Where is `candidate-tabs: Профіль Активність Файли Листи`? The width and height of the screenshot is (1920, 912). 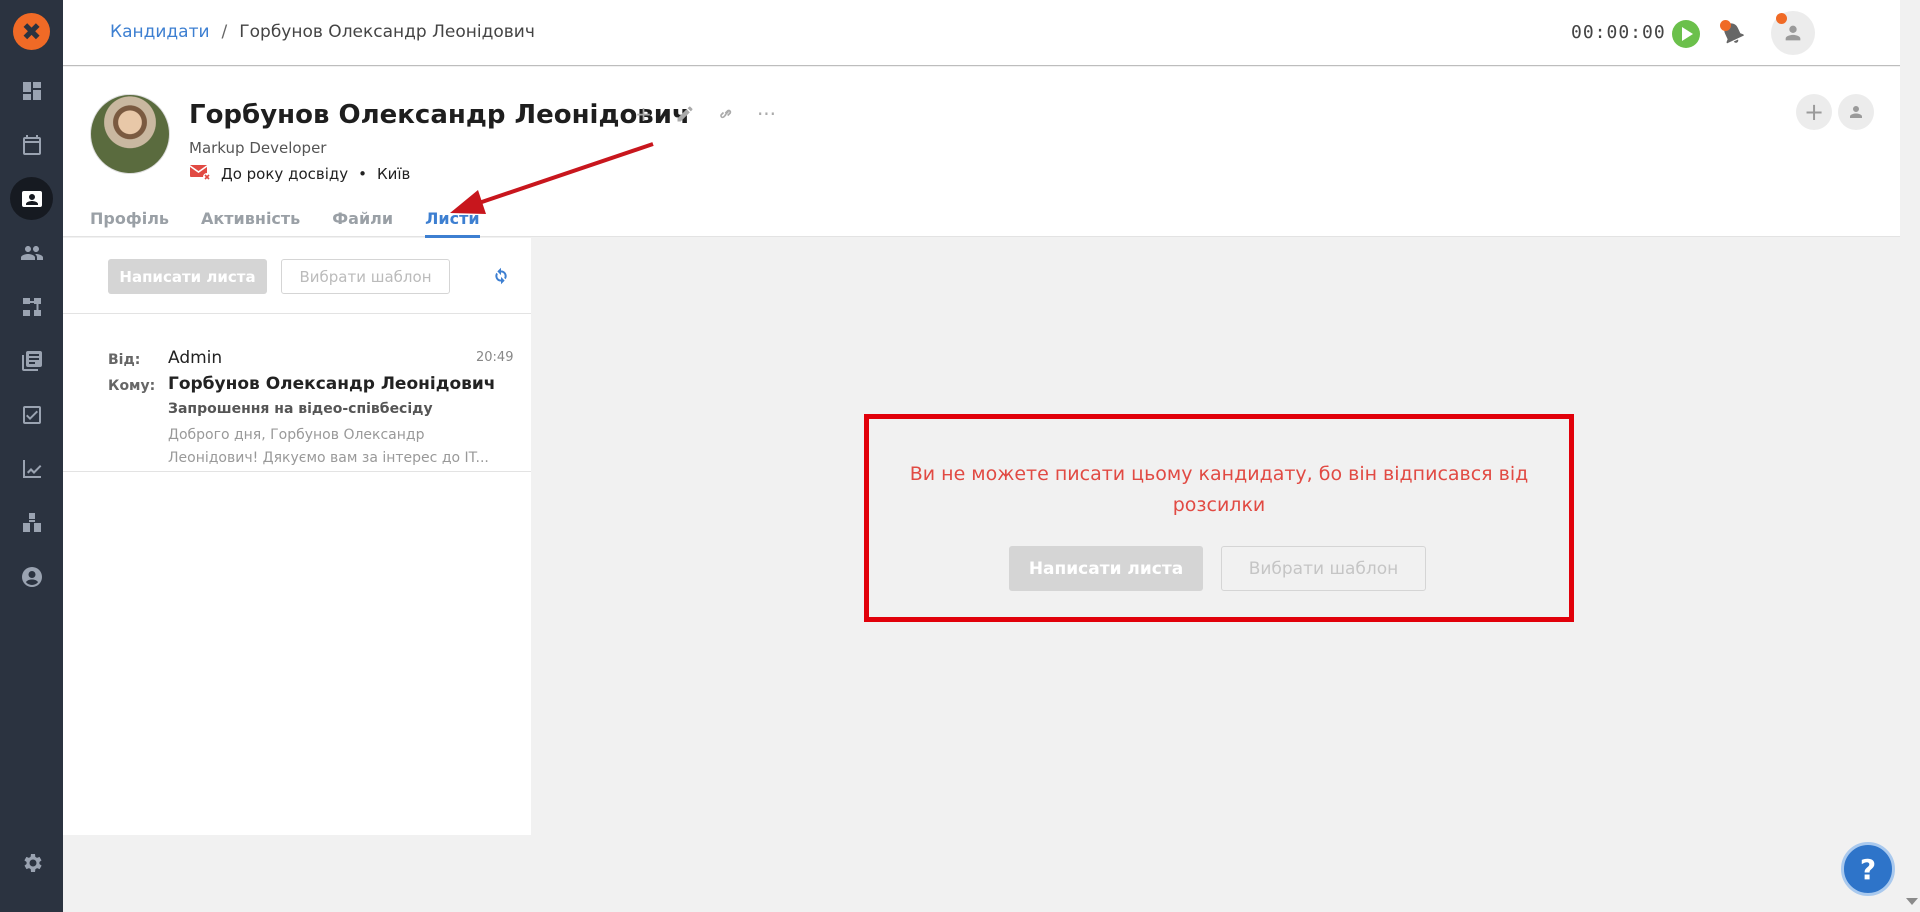 candidate-tabs: Профіль Активність Файли Листи is located at coordinates (285, 223).